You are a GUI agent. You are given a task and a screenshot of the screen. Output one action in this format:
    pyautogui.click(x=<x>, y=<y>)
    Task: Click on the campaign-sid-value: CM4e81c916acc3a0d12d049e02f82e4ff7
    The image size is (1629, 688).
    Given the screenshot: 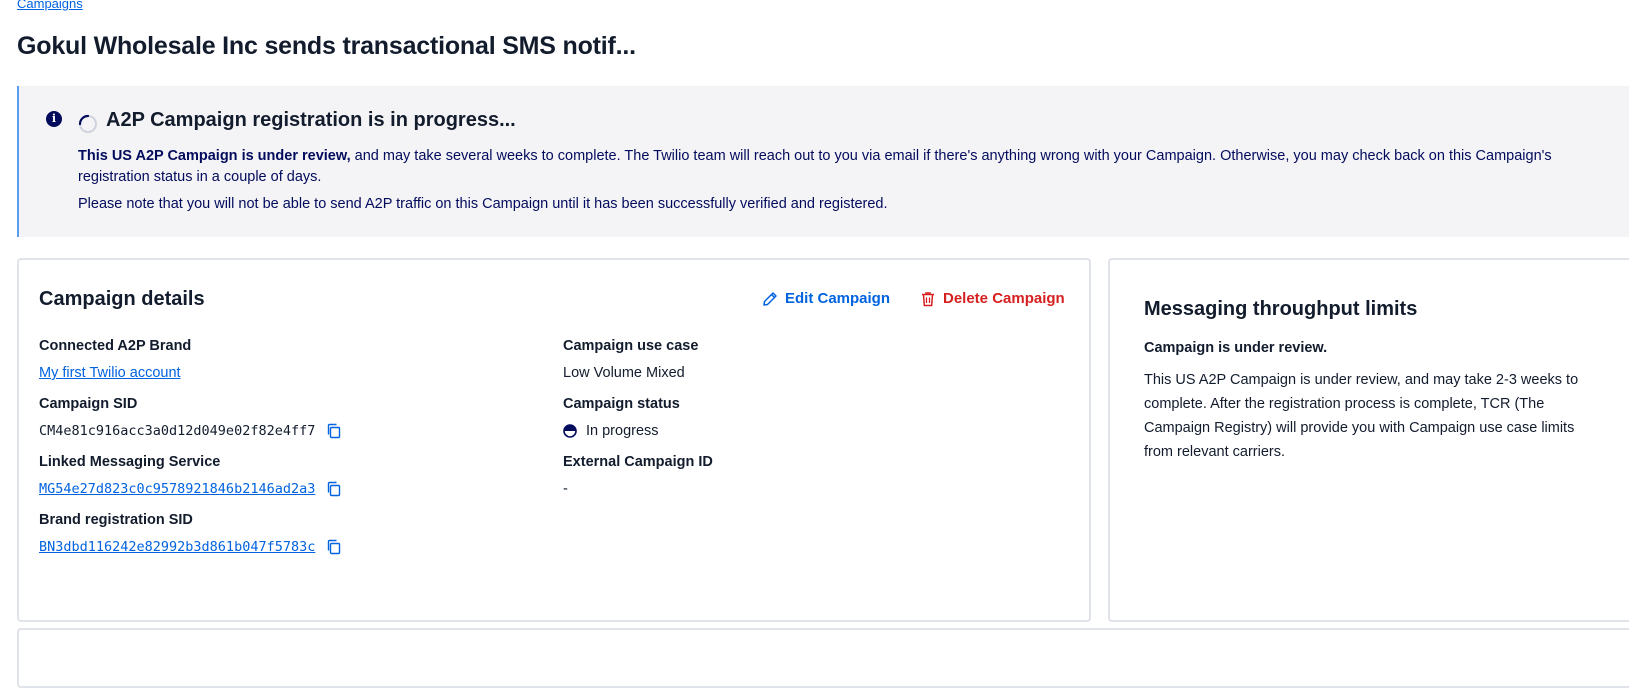 What is the action you would take?
    pyautogui.click(x=190, y=431)
    